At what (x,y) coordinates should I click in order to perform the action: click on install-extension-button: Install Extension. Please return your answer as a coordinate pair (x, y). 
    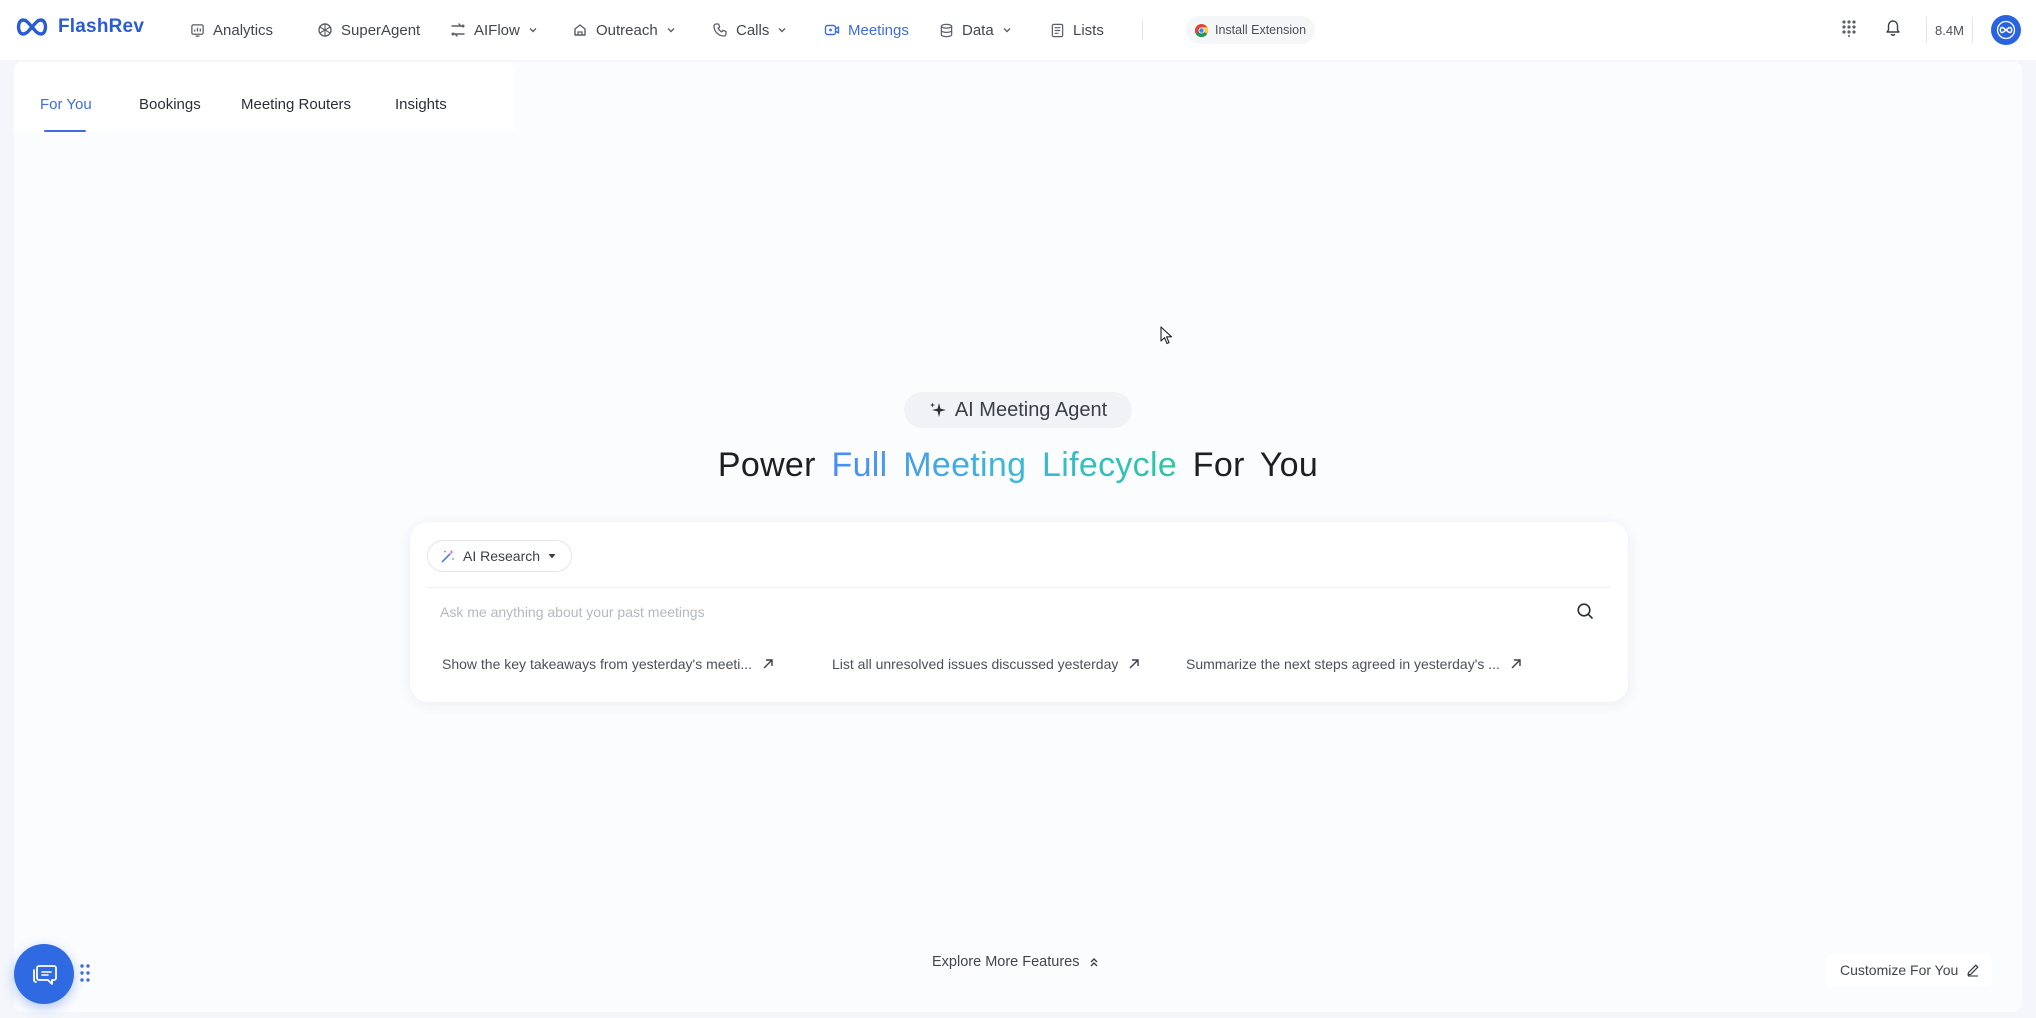
    Looking at the image, I should click on (1251, 30).